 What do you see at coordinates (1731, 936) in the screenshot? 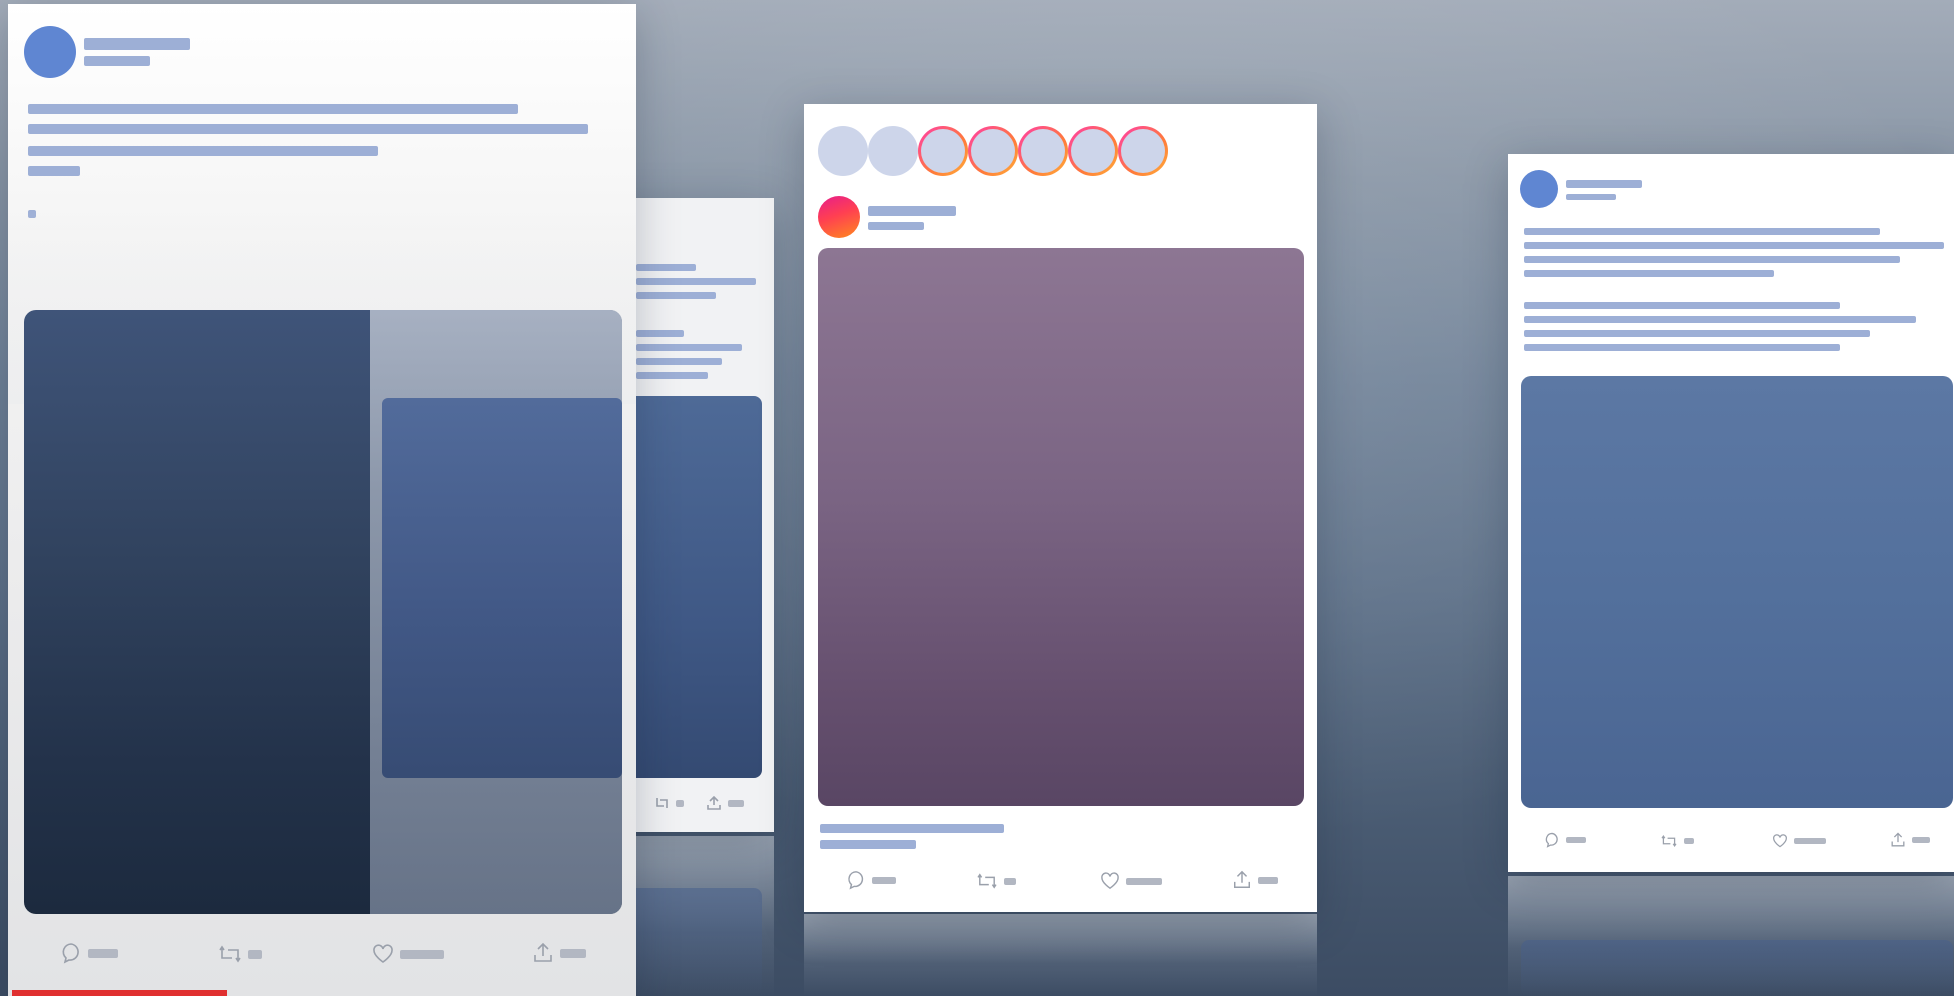
I see `right-card-reflection` at bounding box center [1731, 936].